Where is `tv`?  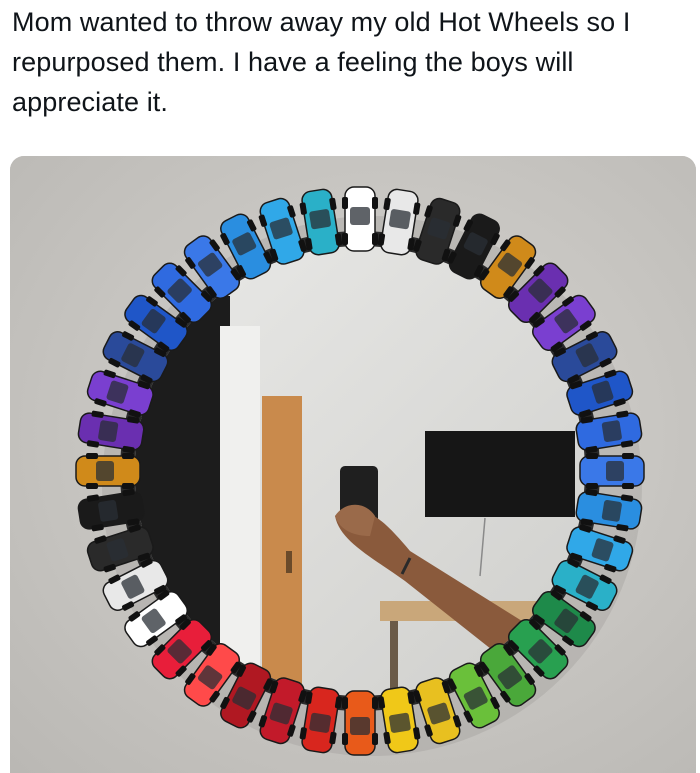
tv is located at coordinates (500, 474).